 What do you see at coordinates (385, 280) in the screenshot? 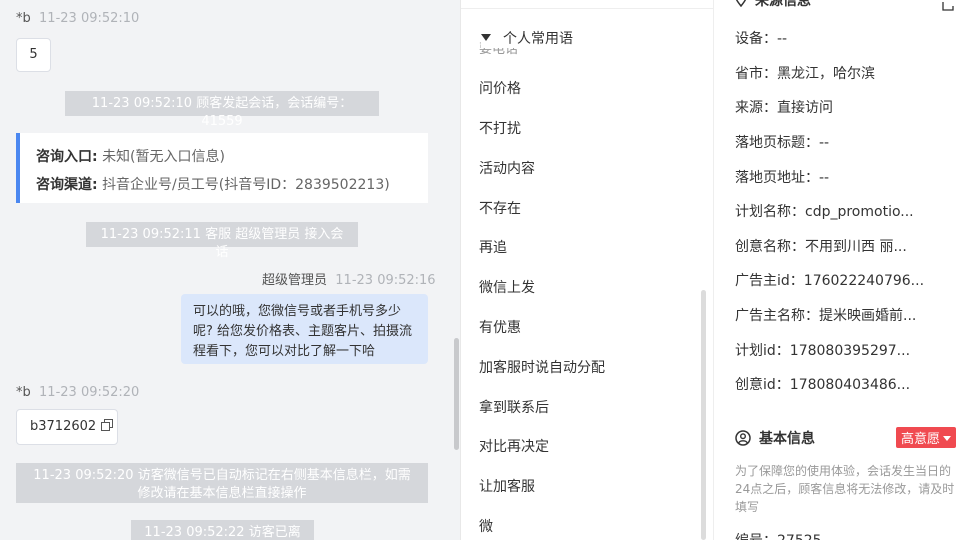
I see `message-time: 11-23 09:52:16` at bounding box center [385, 280].